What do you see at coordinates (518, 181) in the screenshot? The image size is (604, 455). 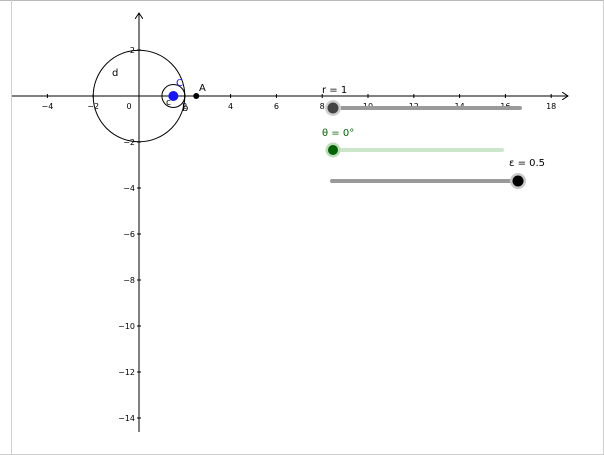 I see `slider-epsilon-handle` at bounding box center [518, 181].